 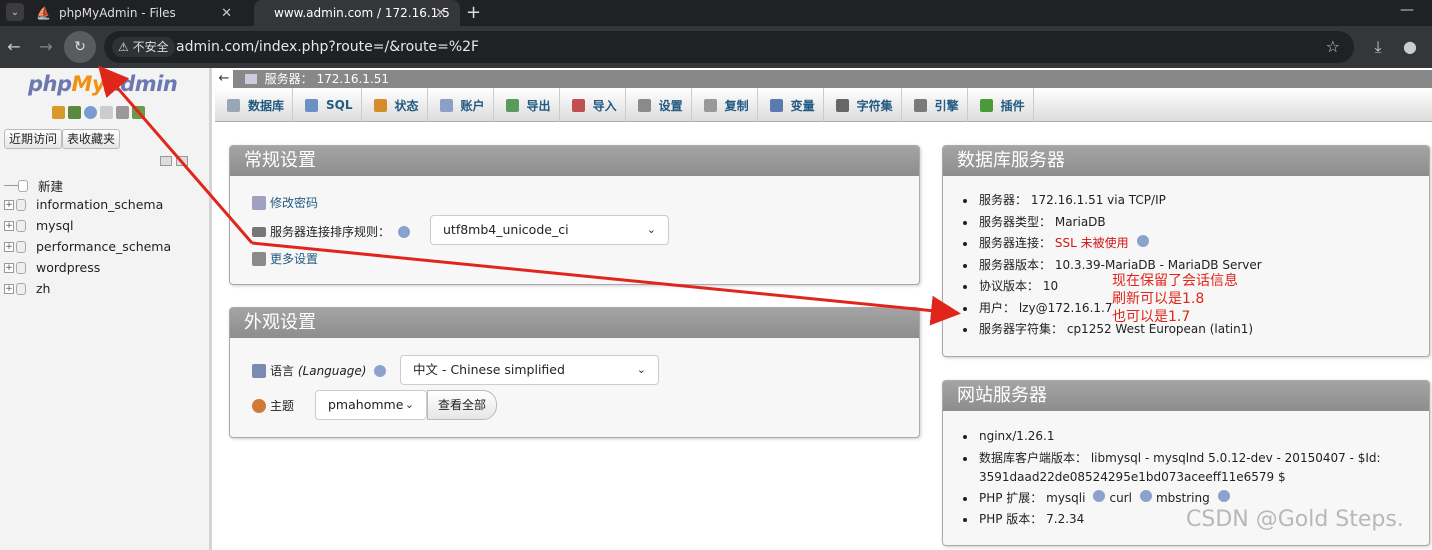 What do you see at coordinates (606, 283) in the screenshot?
I see `arrow-to-user` at bounding box center [606, 283].